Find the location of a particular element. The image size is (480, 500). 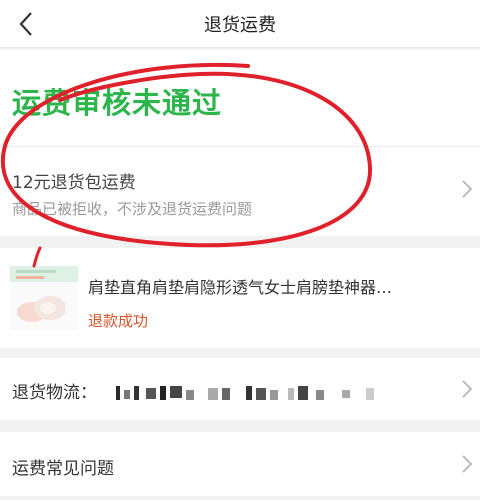

nav-bar: 退货运费 is located at coordinates (240, 24).